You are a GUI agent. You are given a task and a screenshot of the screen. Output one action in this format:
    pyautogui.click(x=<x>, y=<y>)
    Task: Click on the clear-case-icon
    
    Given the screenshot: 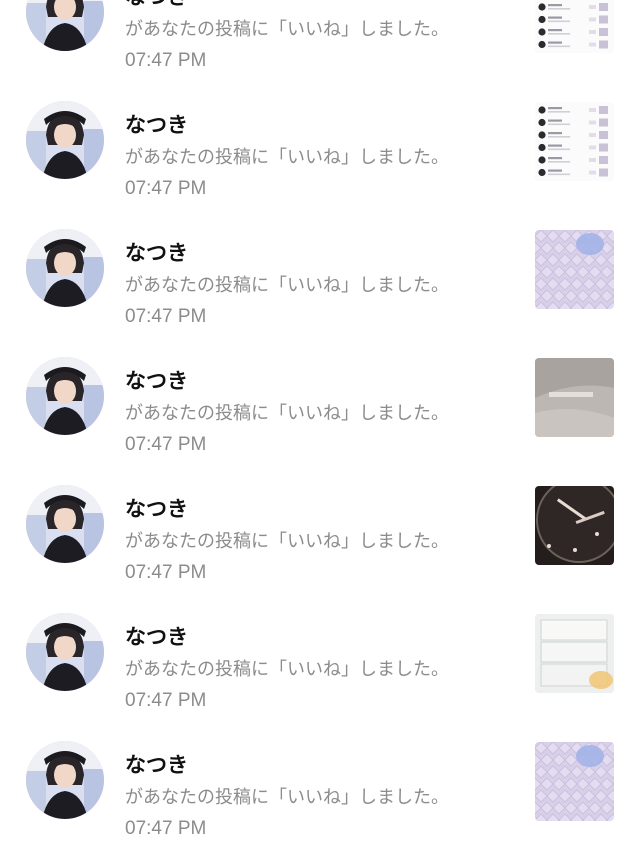 What is the action you would take?
    pyautogui.click(x=574, y=653)
    